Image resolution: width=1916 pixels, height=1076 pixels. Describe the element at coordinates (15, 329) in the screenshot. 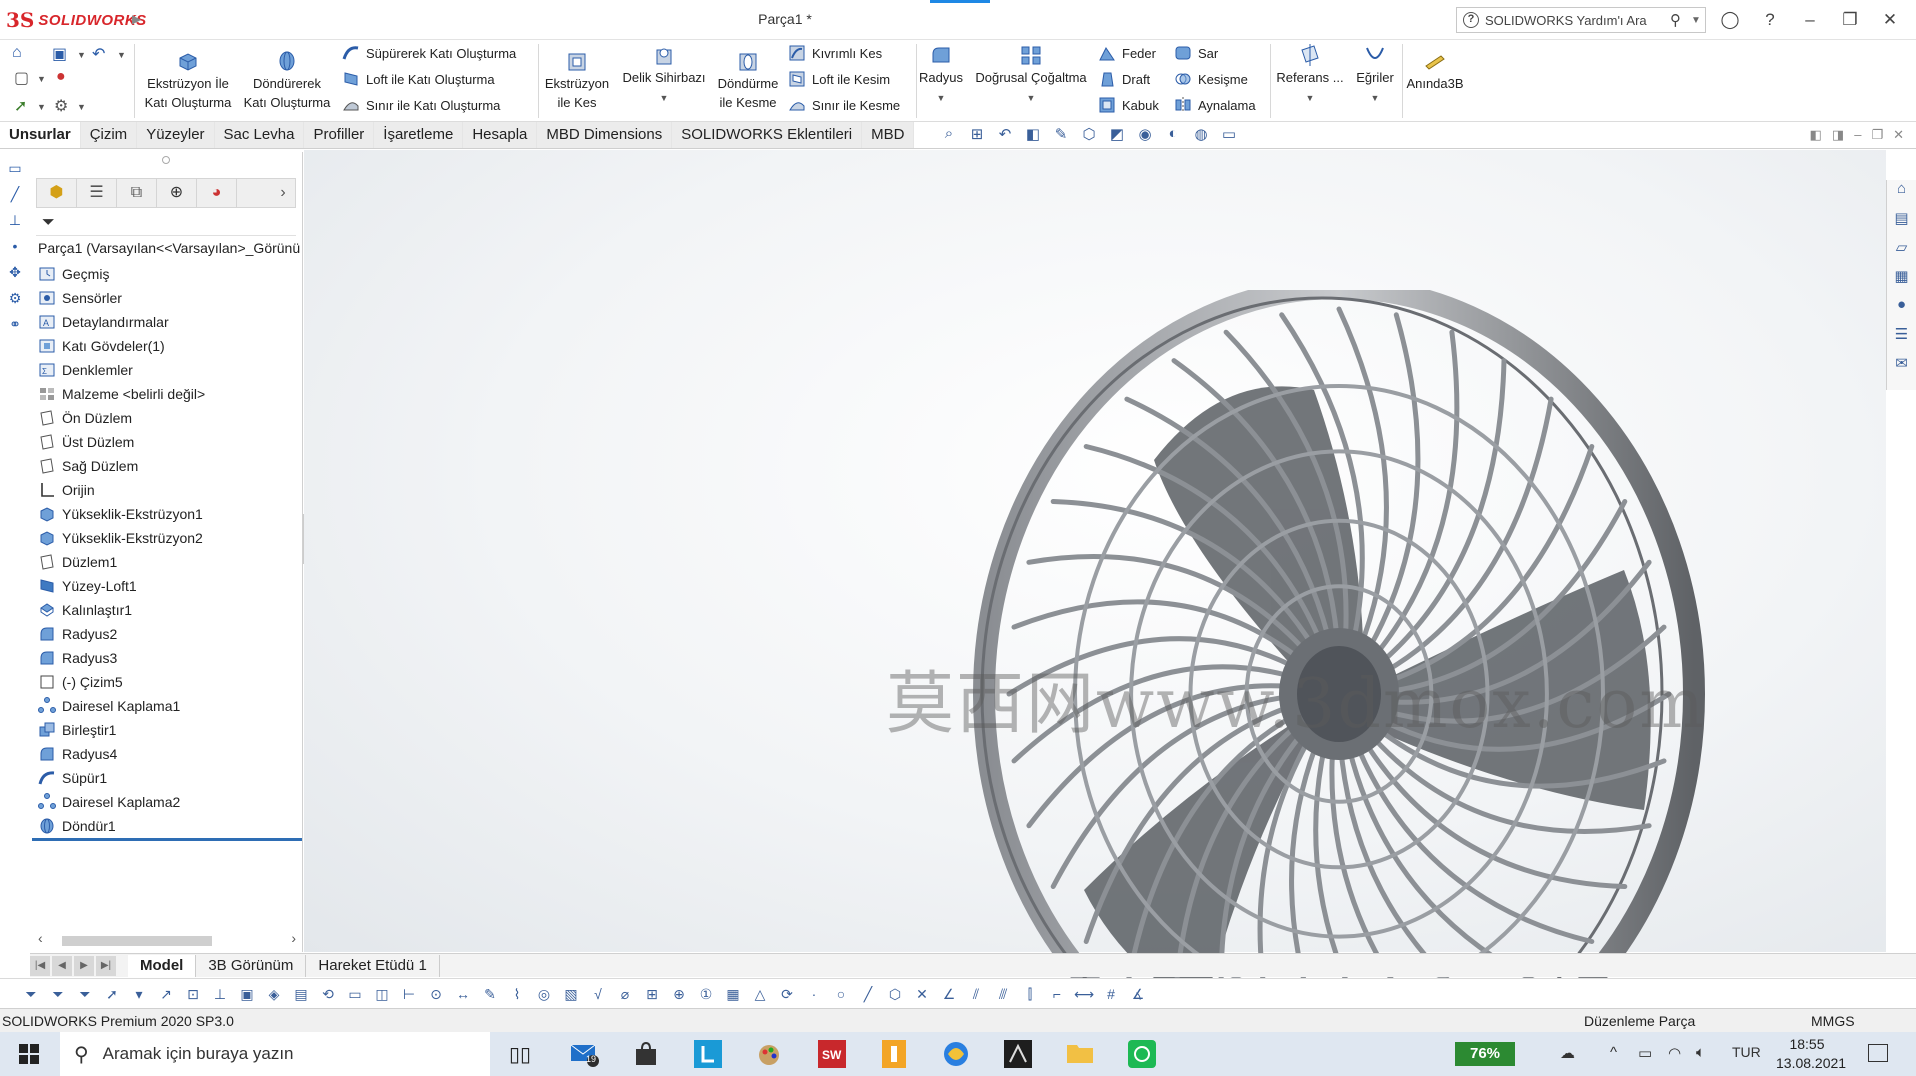

I see `magnet-icon: ⚭` at that location.